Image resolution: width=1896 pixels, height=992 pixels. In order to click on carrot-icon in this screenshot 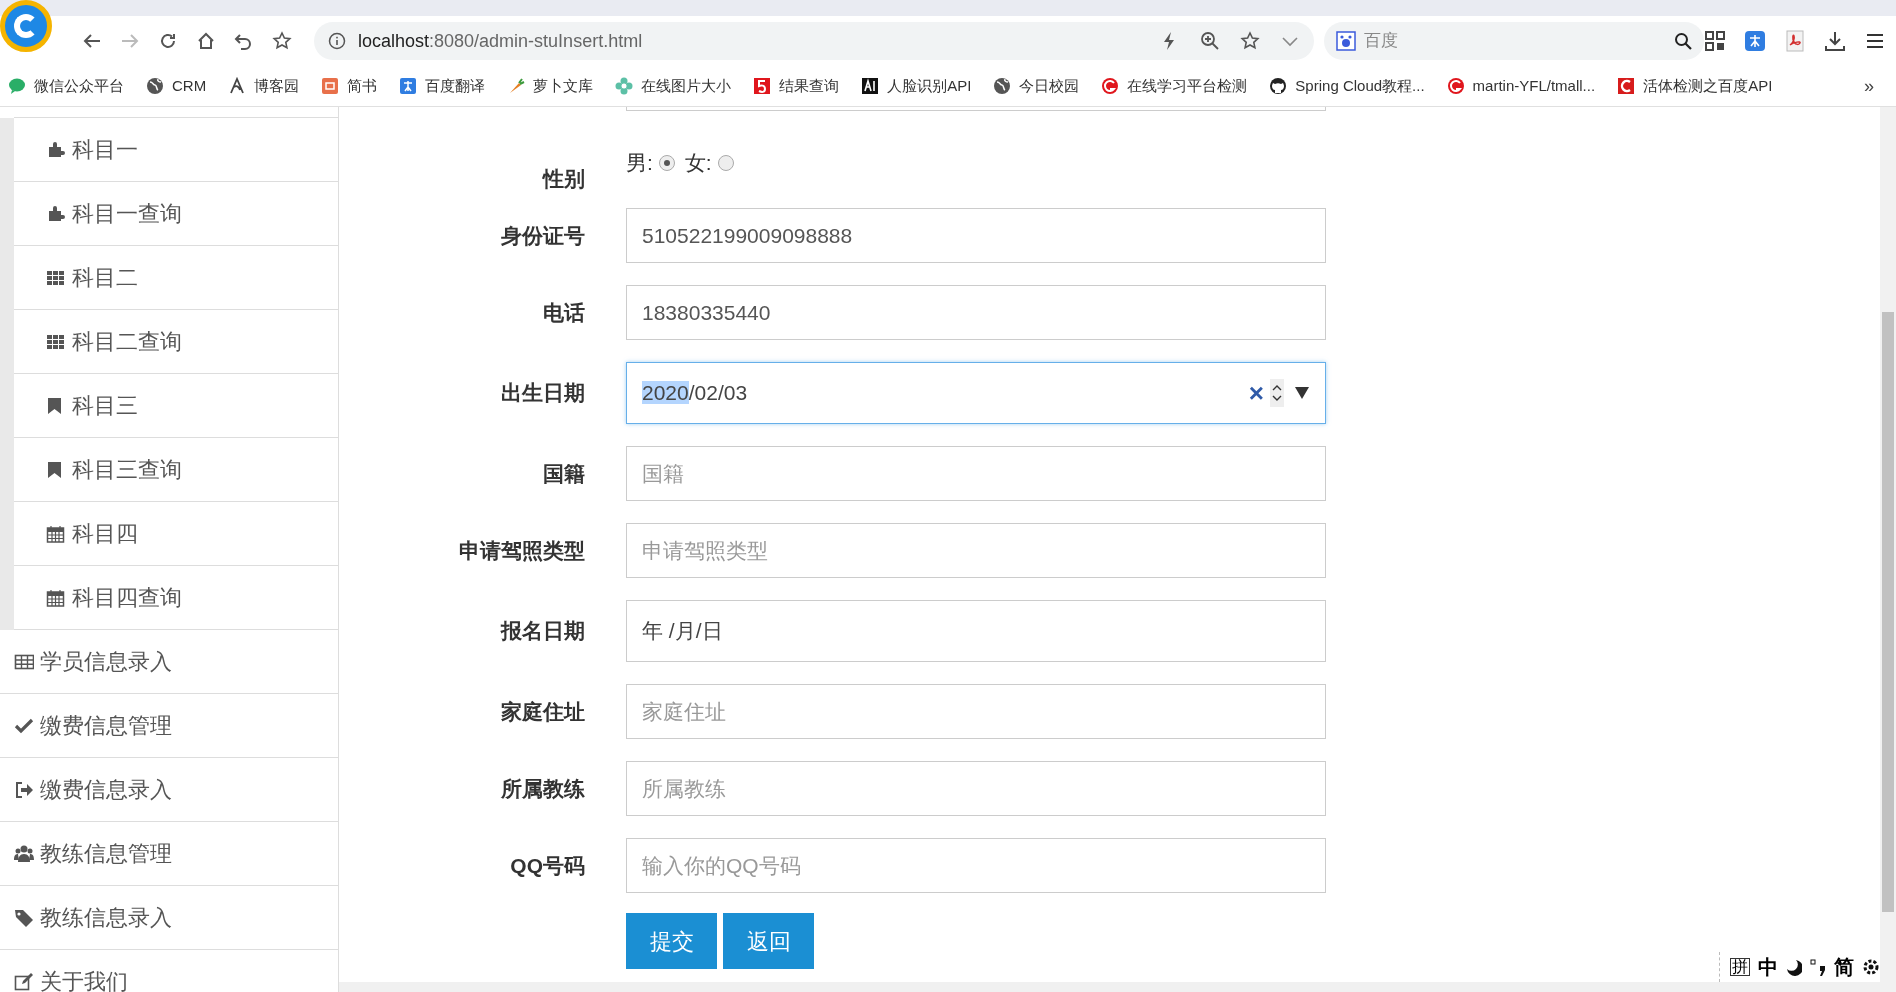, I will do `click(516, 86)`.